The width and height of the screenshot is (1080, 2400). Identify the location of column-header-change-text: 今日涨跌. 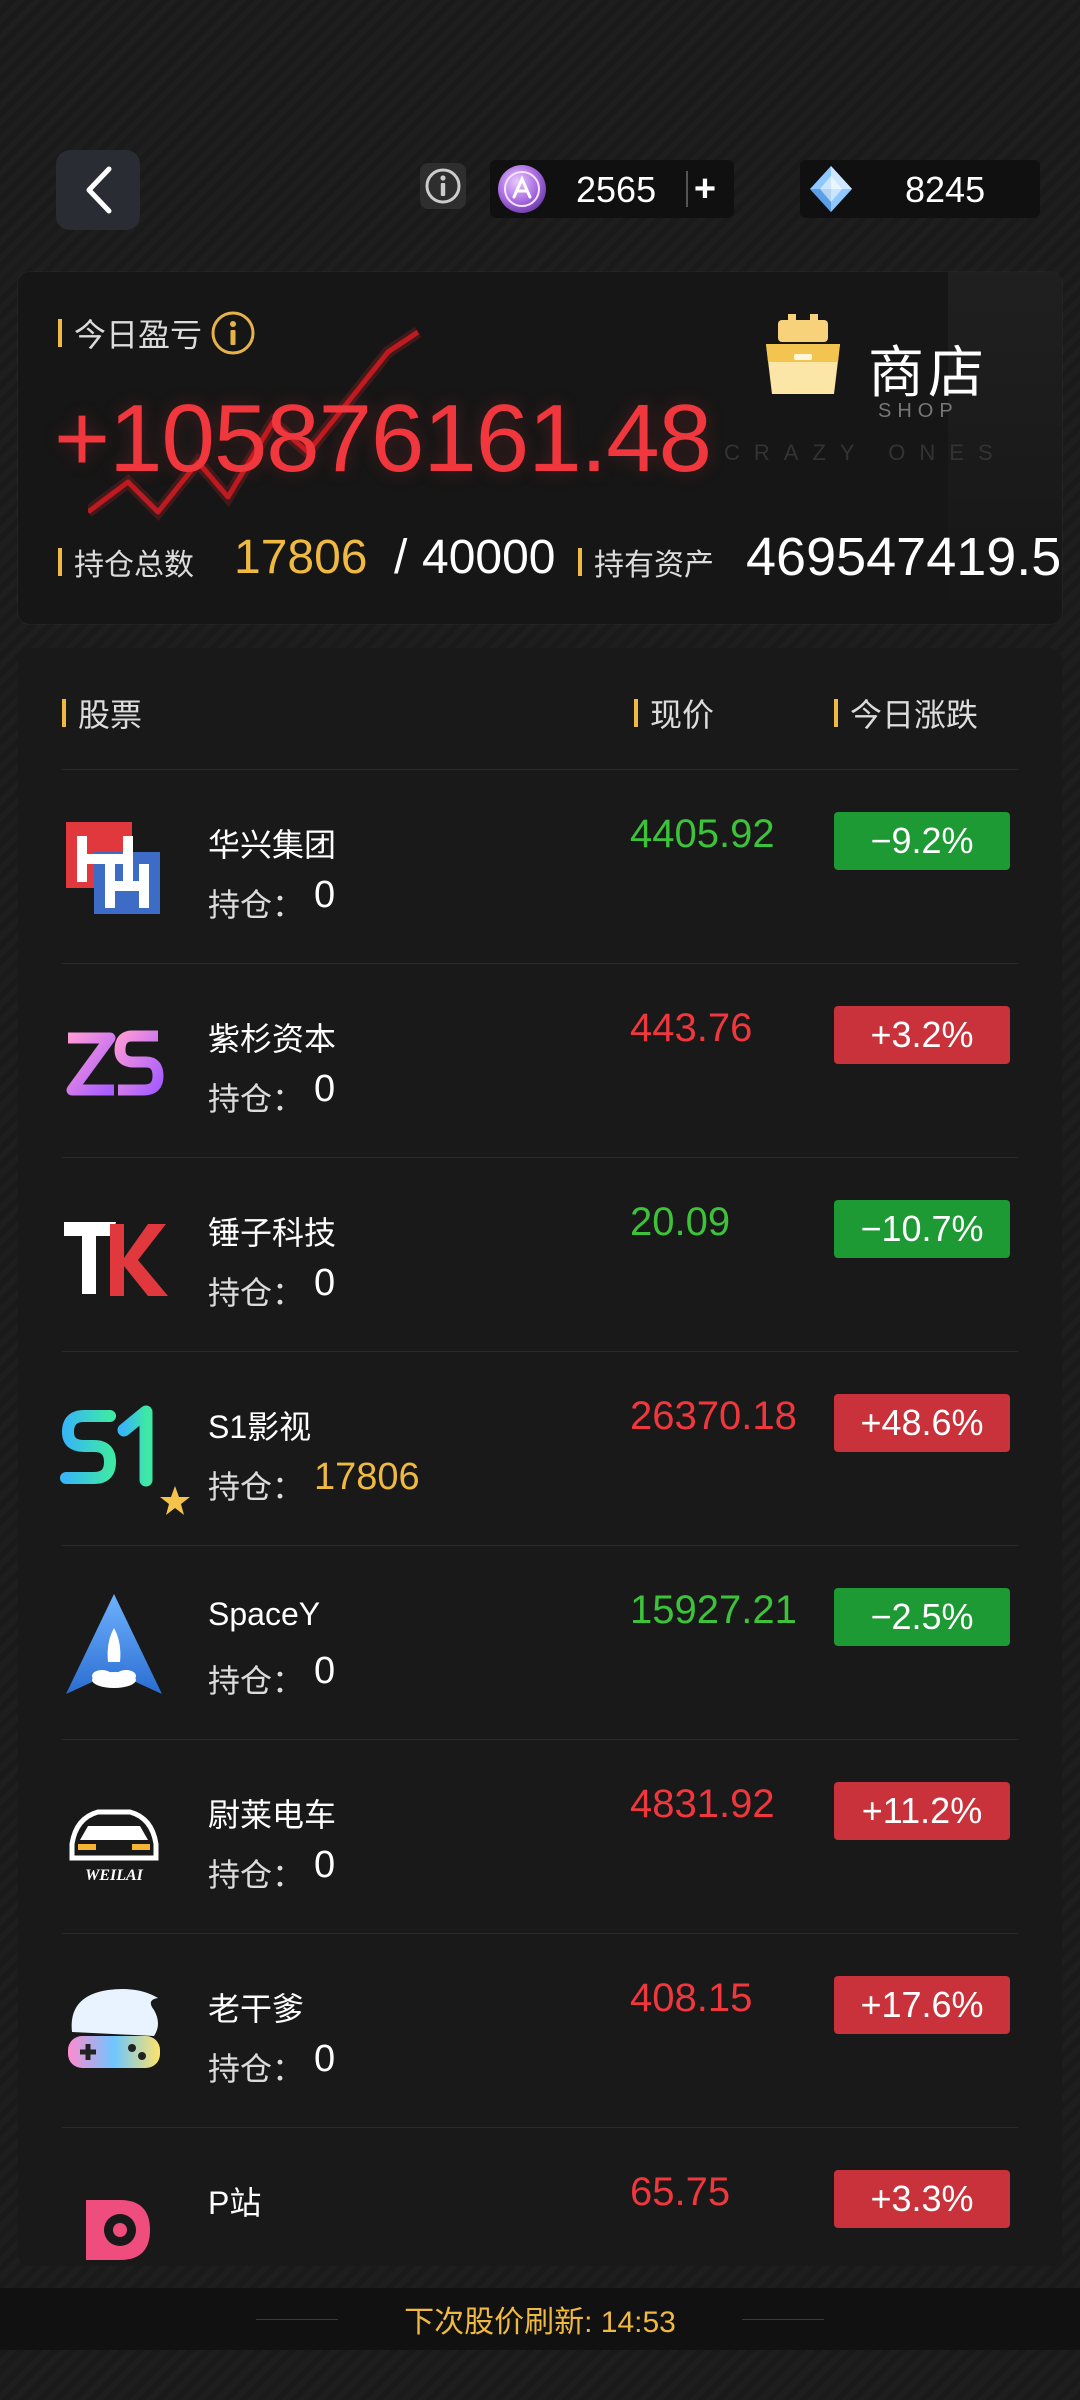
(914, 715).